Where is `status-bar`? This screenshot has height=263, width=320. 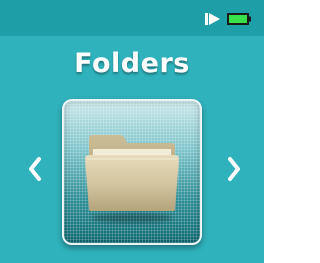 status-bar is located at coordinates (132, 18).